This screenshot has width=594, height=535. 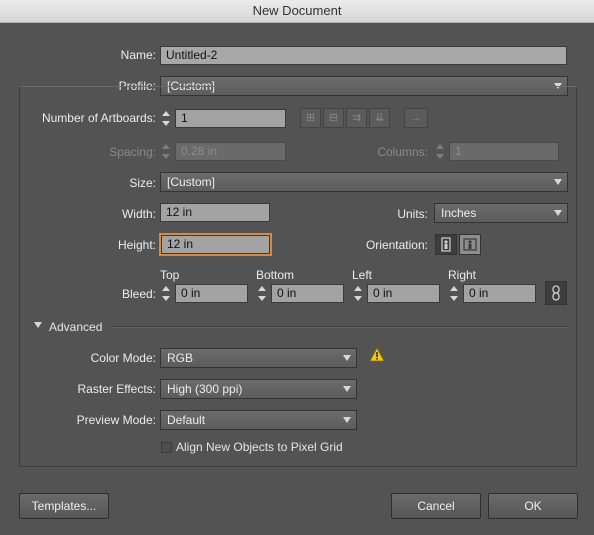 What do you see at coordinates (259, 447) in the screenshot?
I see `align-pixel-grid-label: Align New Objects to Pixel Grid` at bounding box center [259, 447].